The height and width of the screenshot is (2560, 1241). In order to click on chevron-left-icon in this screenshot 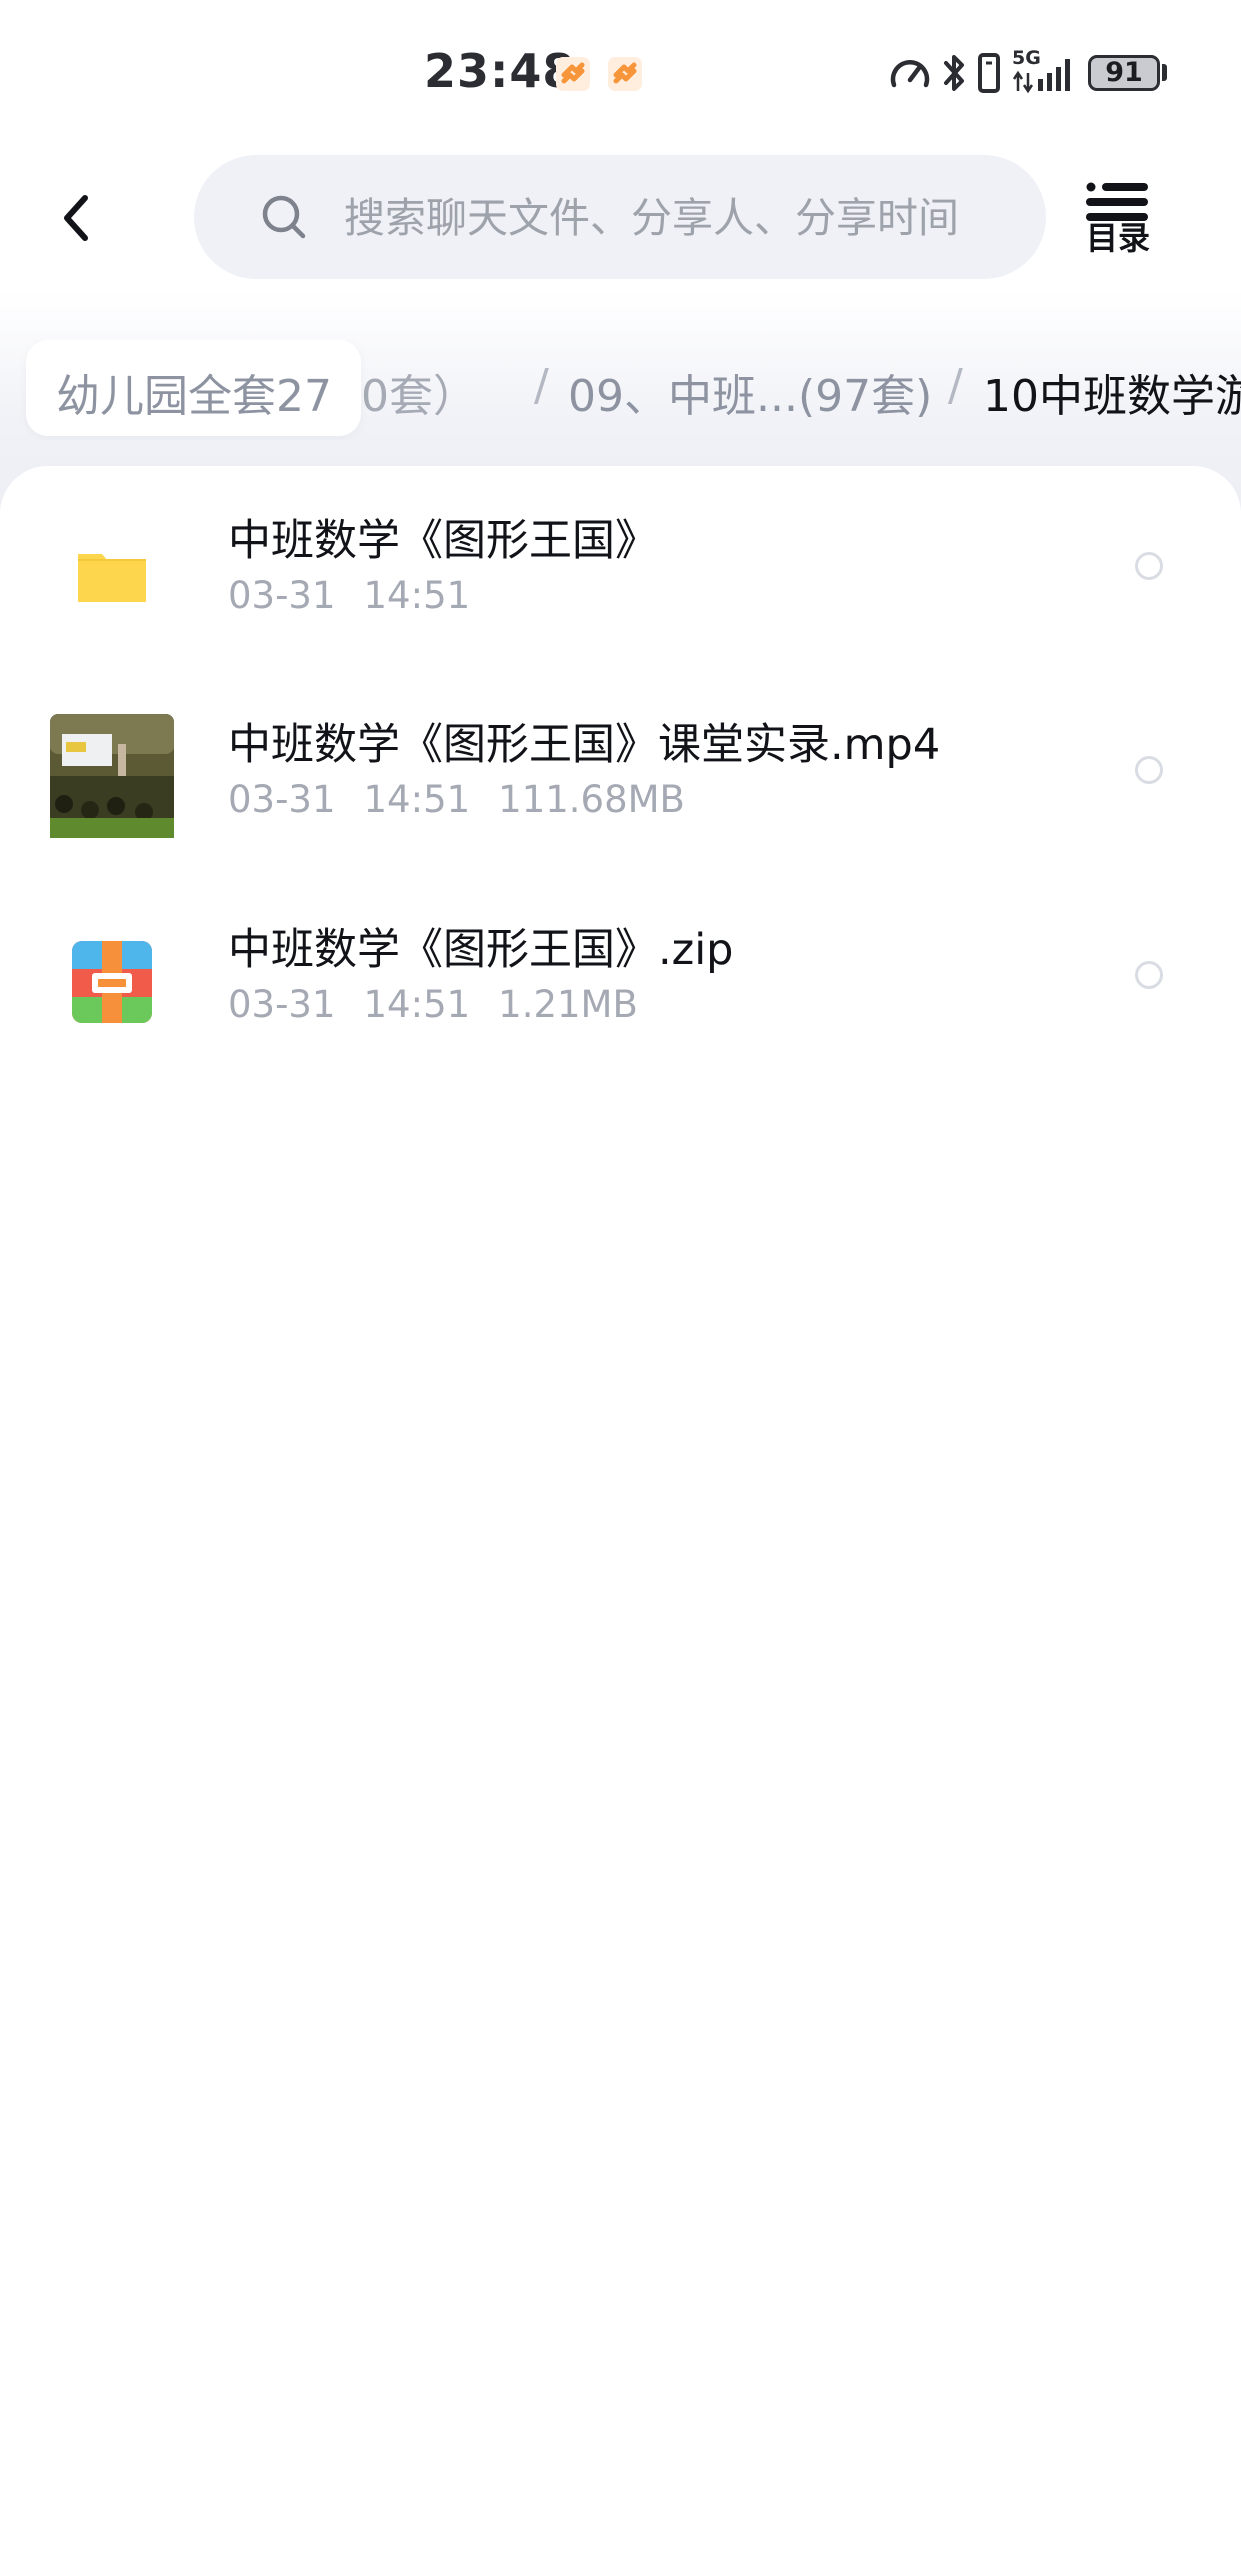, I will do `click(76, 218)`.